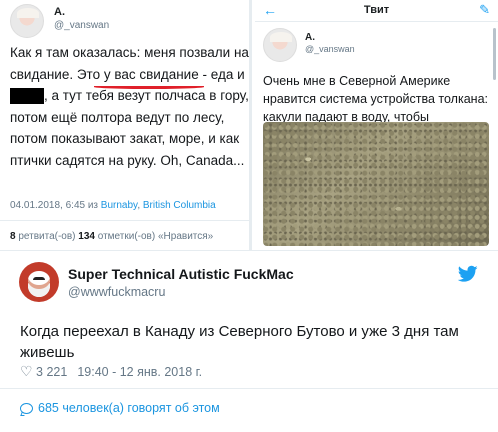  I want to click on like-label: отметки(-ов) «Нравится», so click(154, 236).